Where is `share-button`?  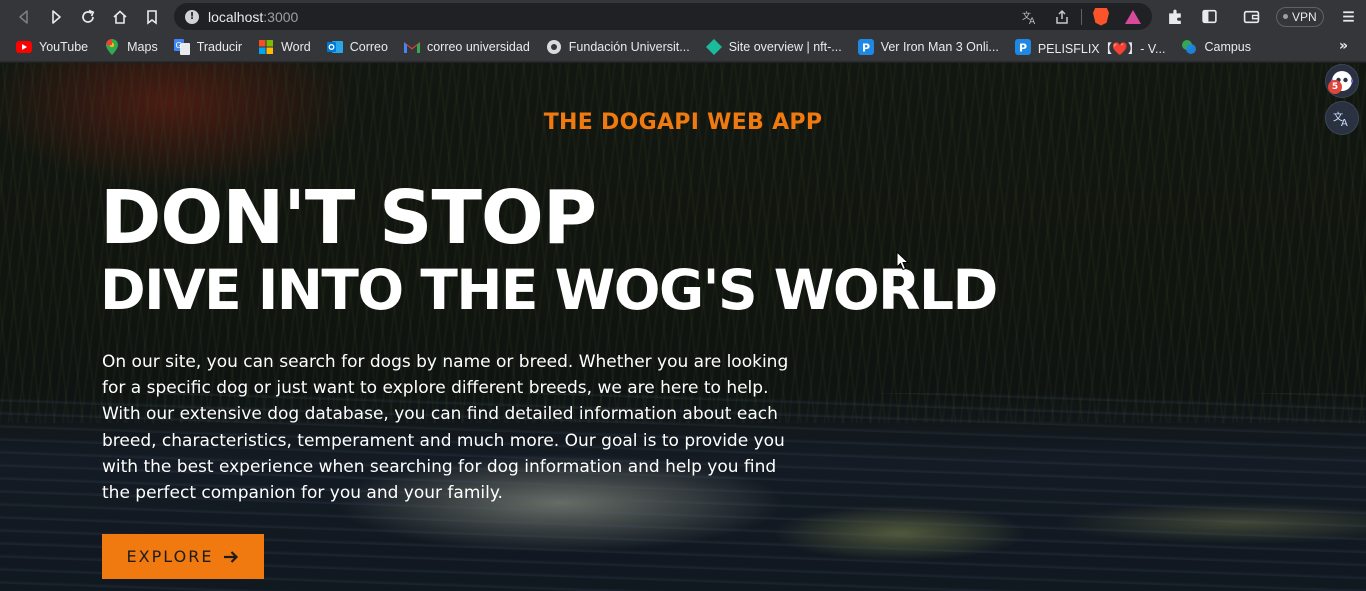
share-button is located at coordinates (1062, 17).